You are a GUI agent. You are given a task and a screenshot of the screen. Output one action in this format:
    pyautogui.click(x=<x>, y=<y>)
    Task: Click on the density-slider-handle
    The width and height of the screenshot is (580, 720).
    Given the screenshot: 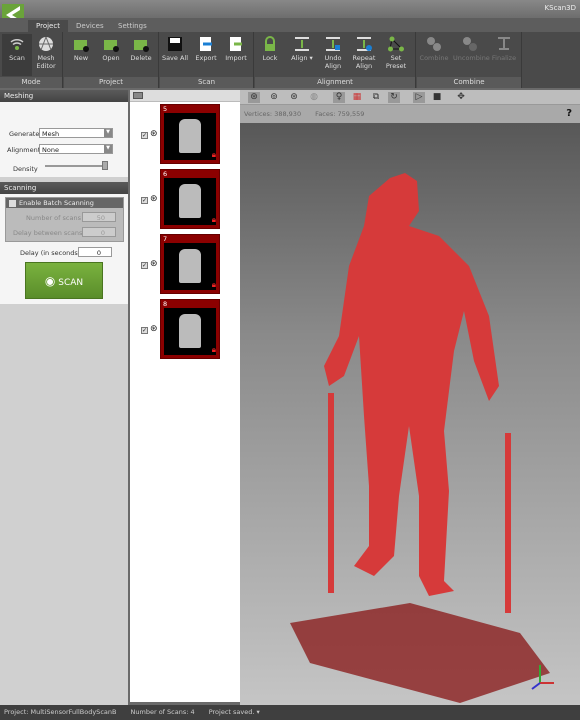 What is the action you would take?
    pyautogui.click(x=105, y=165)
    